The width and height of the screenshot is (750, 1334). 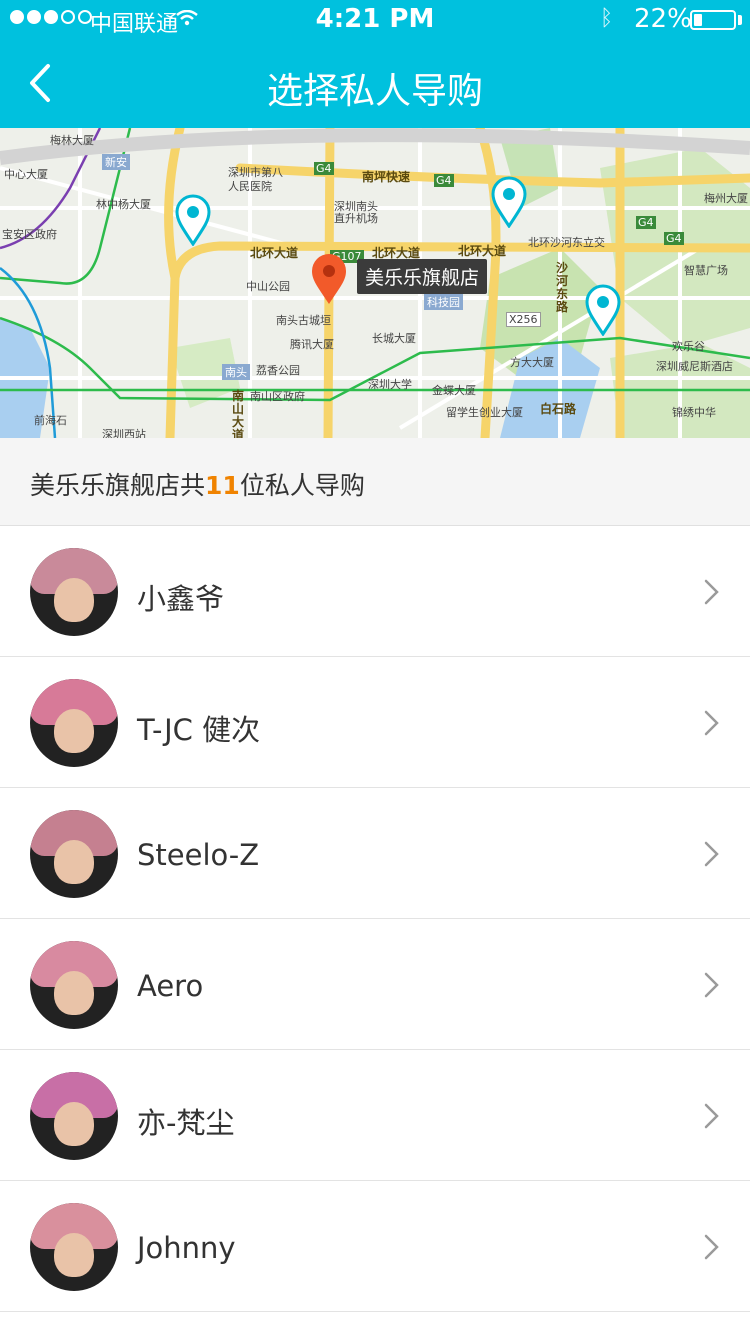 I want to click on count-suffix: 位私人导购, so click(x=302, y=485).